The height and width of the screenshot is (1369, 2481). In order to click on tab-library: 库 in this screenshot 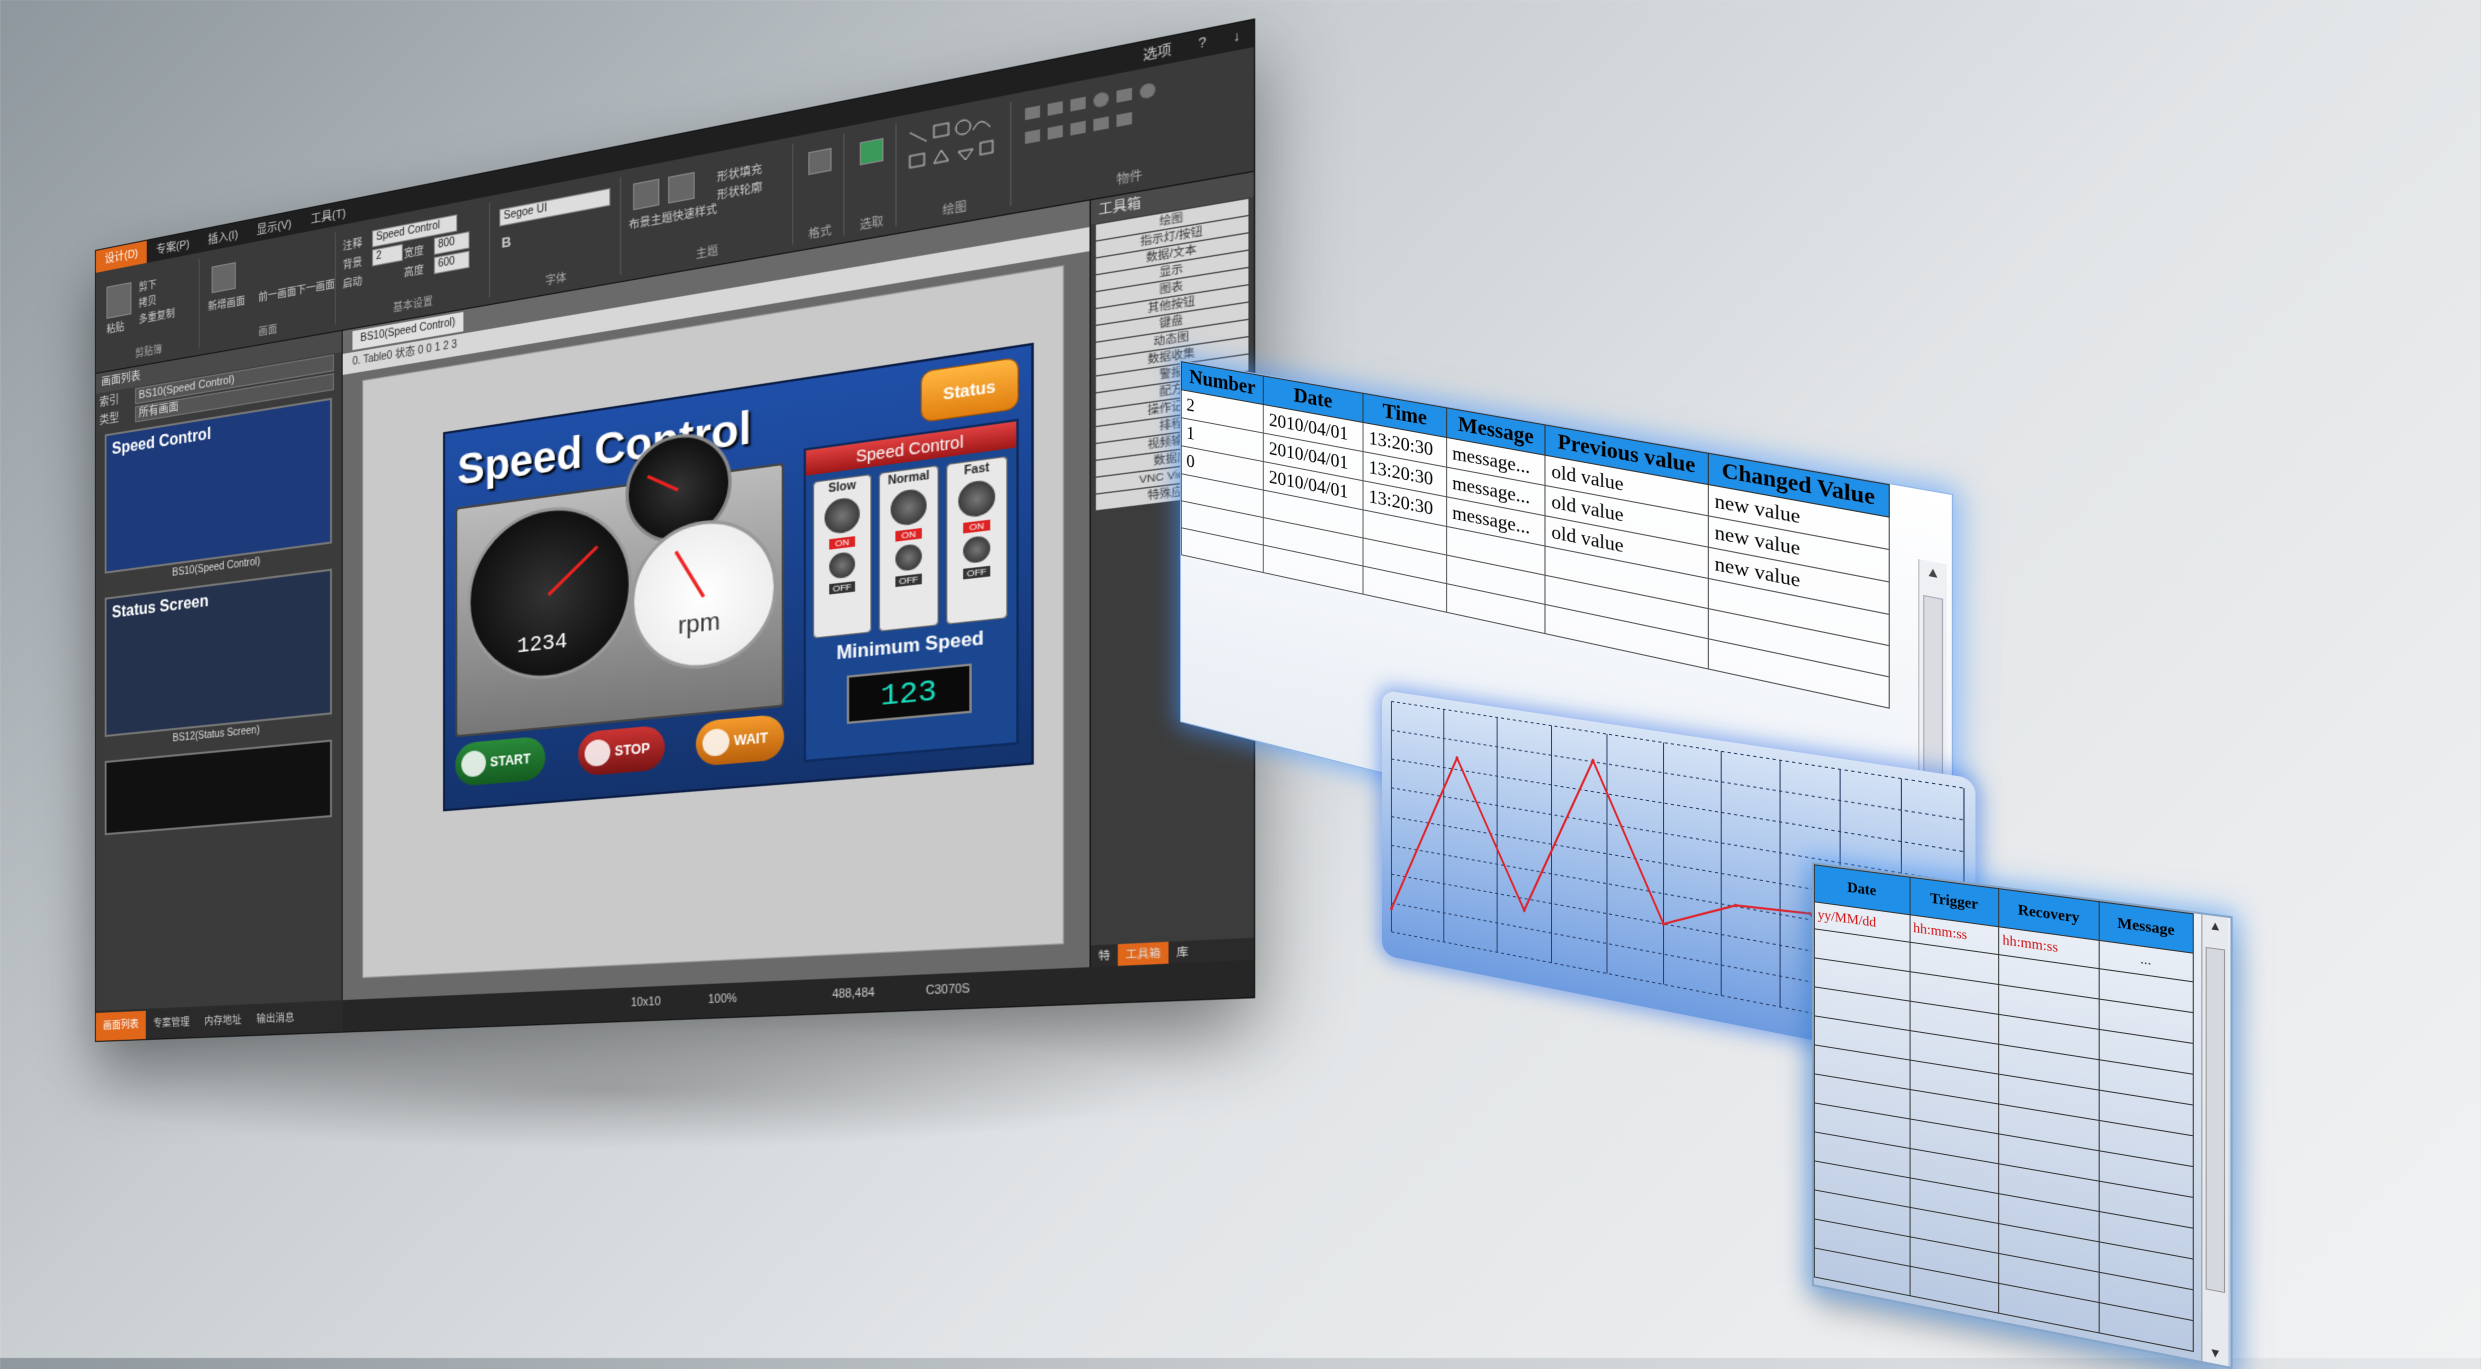, I will do `click(1183, 951)`.